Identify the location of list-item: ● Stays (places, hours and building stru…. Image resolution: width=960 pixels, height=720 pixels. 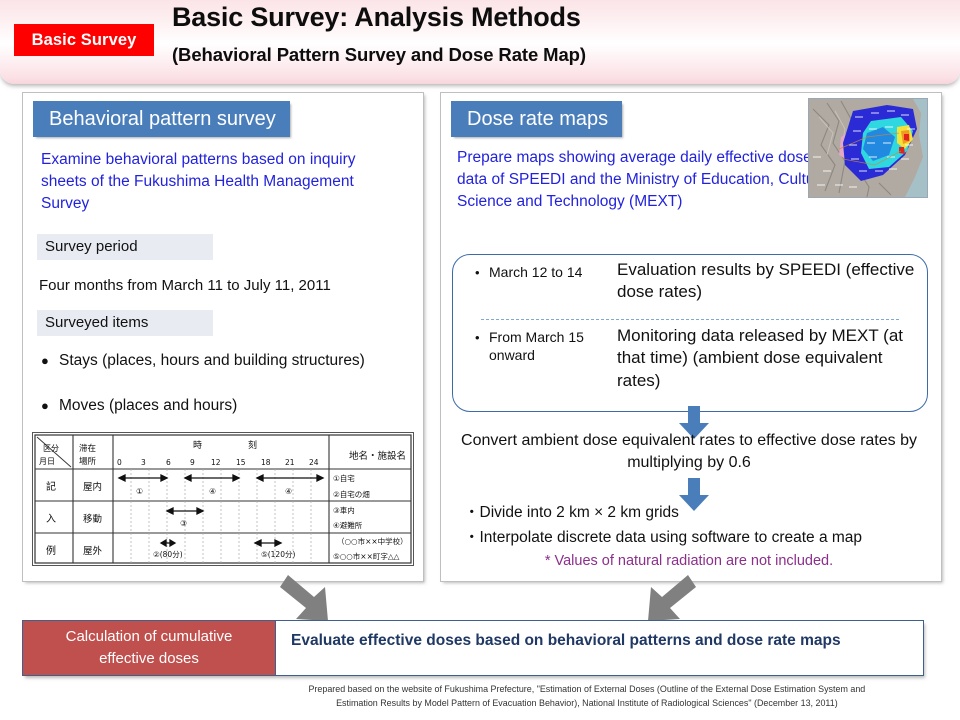
(206, 361).